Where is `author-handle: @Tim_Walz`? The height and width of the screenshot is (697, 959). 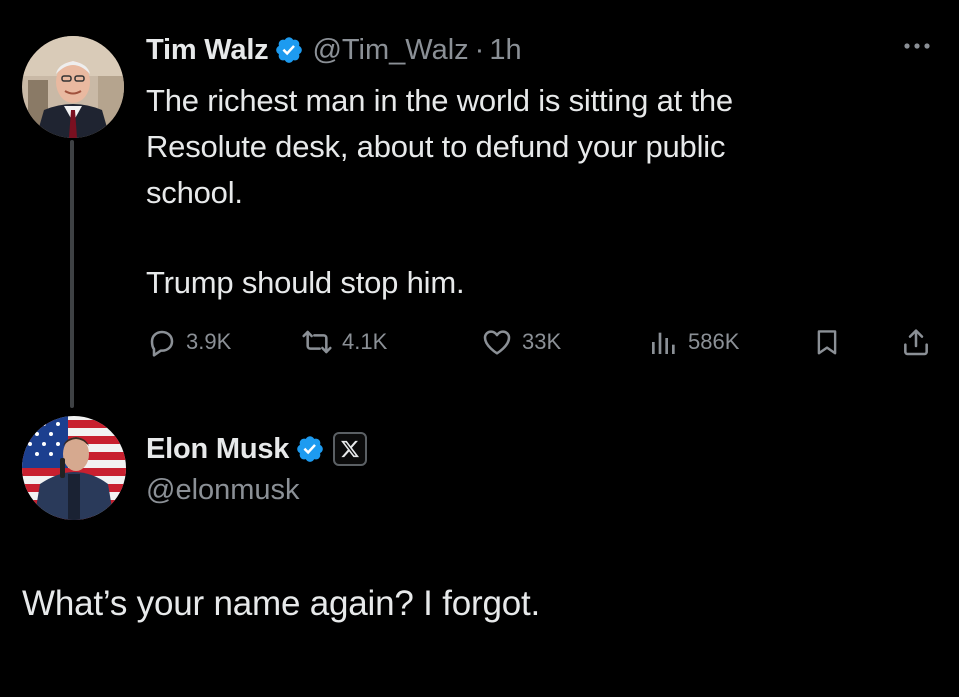 author-handle: @Tim_Walz is located at coordinates (390, 50).